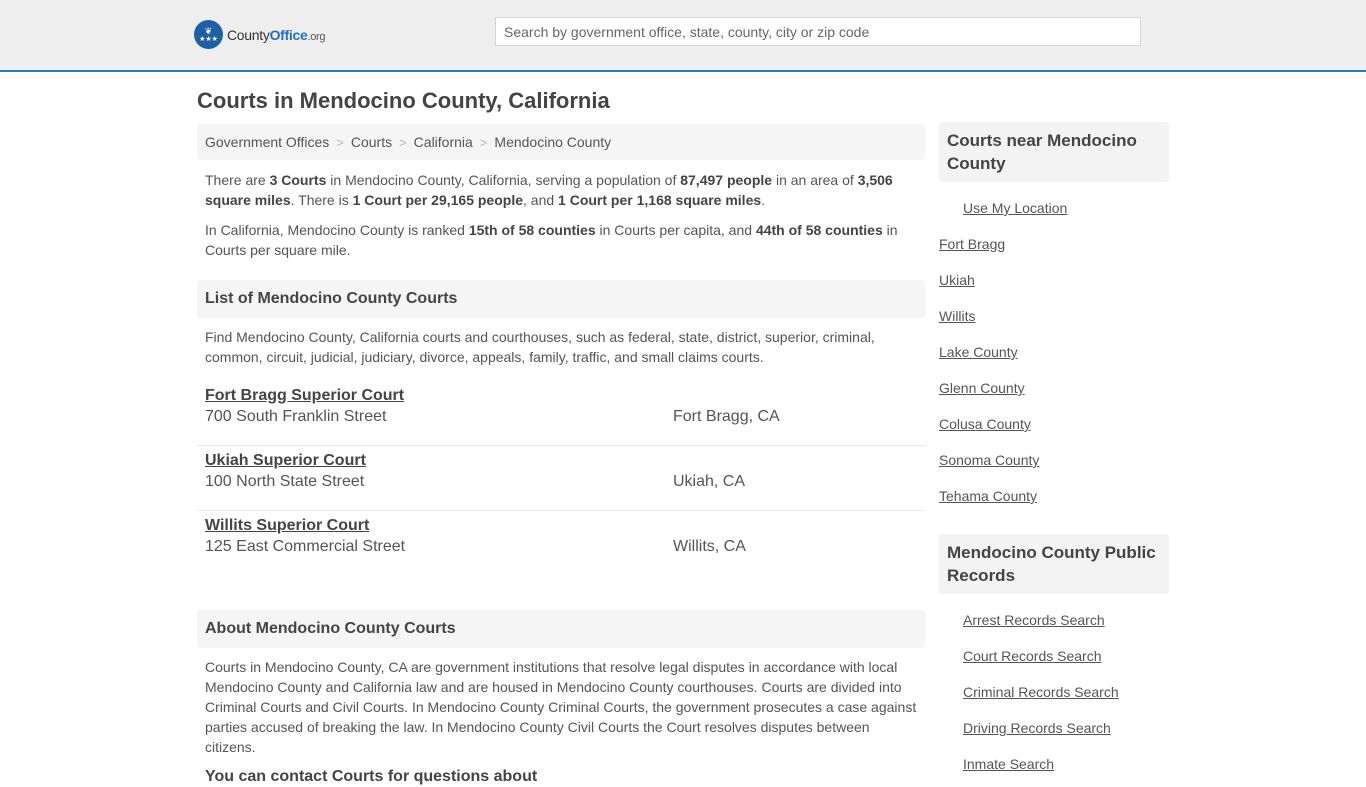  What do you see at coordinates (1054, 564) in the screenshot?
I see `public-records-heading: Mendocino County Public Records` at bounding box center [1054, 564].